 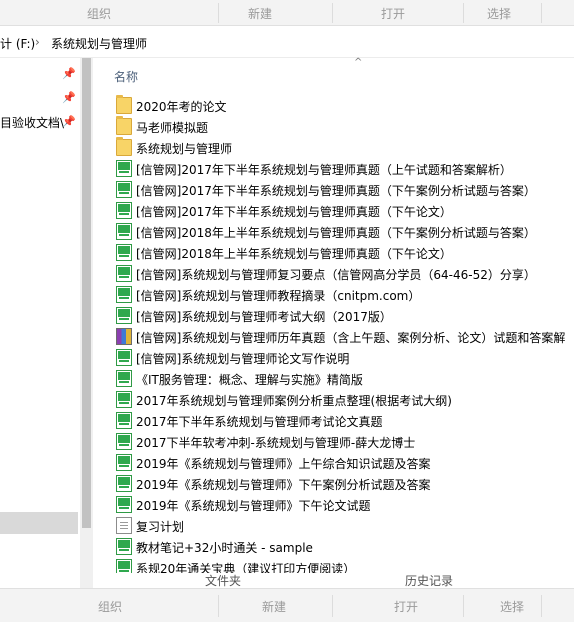 What do you see at coordinates (99, 43) in the screenshot?
I see `breadcrumb-folder: 系统规划与管理师` at bounding box center [99, 43].